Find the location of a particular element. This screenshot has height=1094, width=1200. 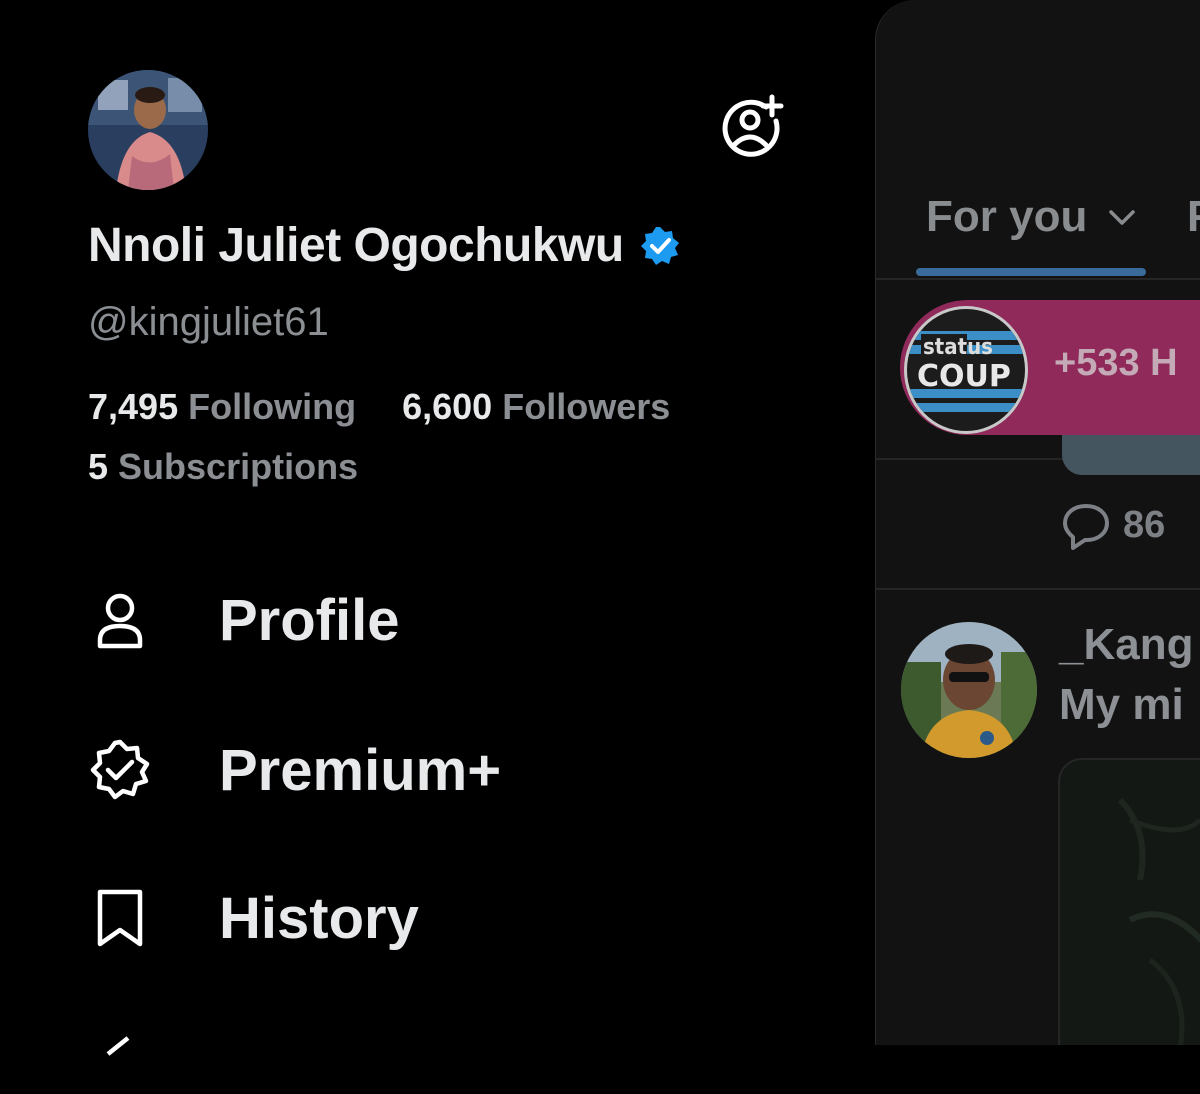

post-media-thumbnail is located at coordinates (1131, 452).